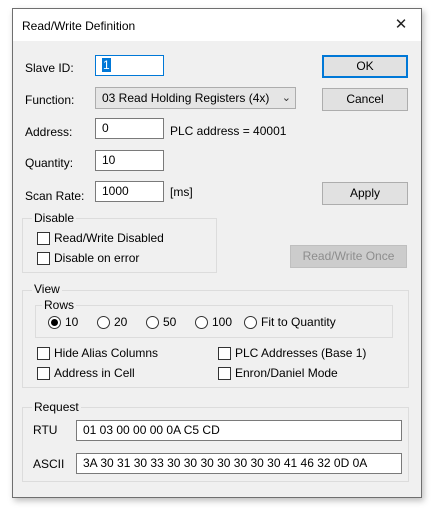 This screenshot has height=516, width=439. I want to click on title-bar: Read/Write Definition ✕, so click(217, 25).